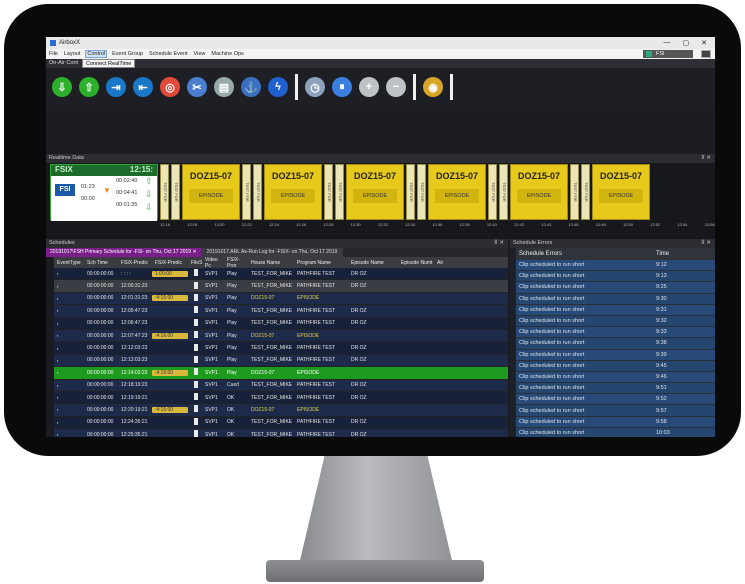  What do you see at coordinates (224, 87) in the screenshot?
I see `clear-list-icon: ▤` at bounding box center [224, 87].